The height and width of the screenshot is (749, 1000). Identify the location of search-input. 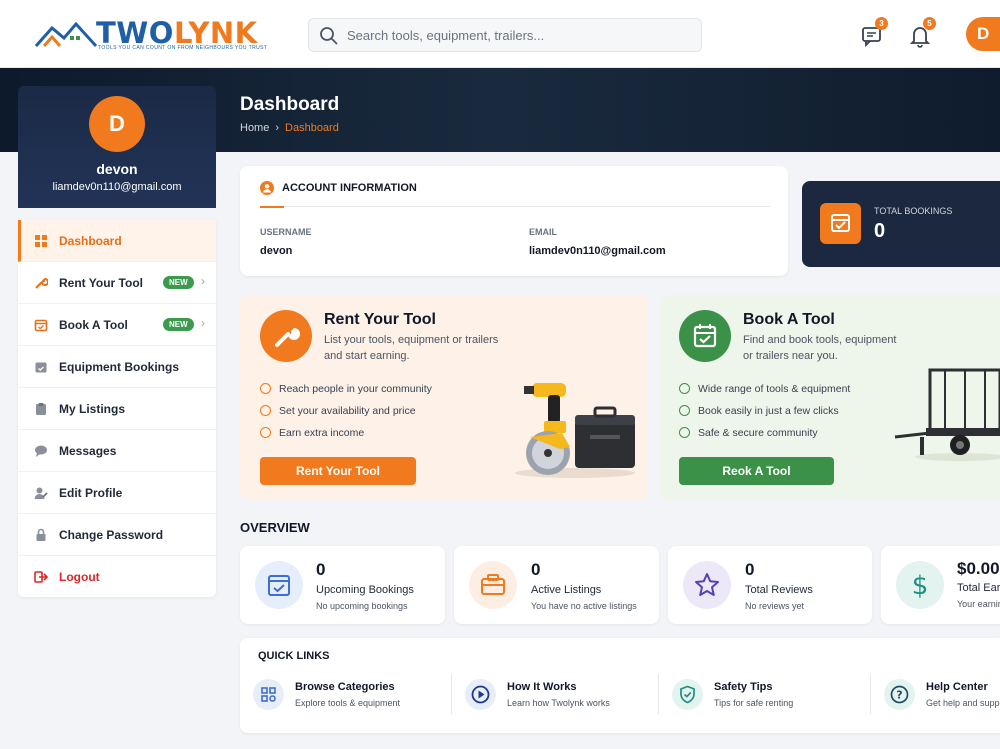
(517, 35).